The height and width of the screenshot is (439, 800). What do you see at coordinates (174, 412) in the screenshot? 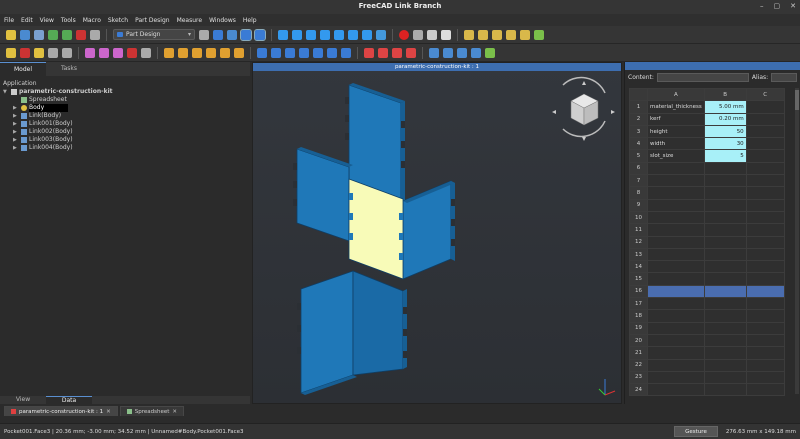
I see `close-tab-icon: ✕` at bounding box center [174, 412].